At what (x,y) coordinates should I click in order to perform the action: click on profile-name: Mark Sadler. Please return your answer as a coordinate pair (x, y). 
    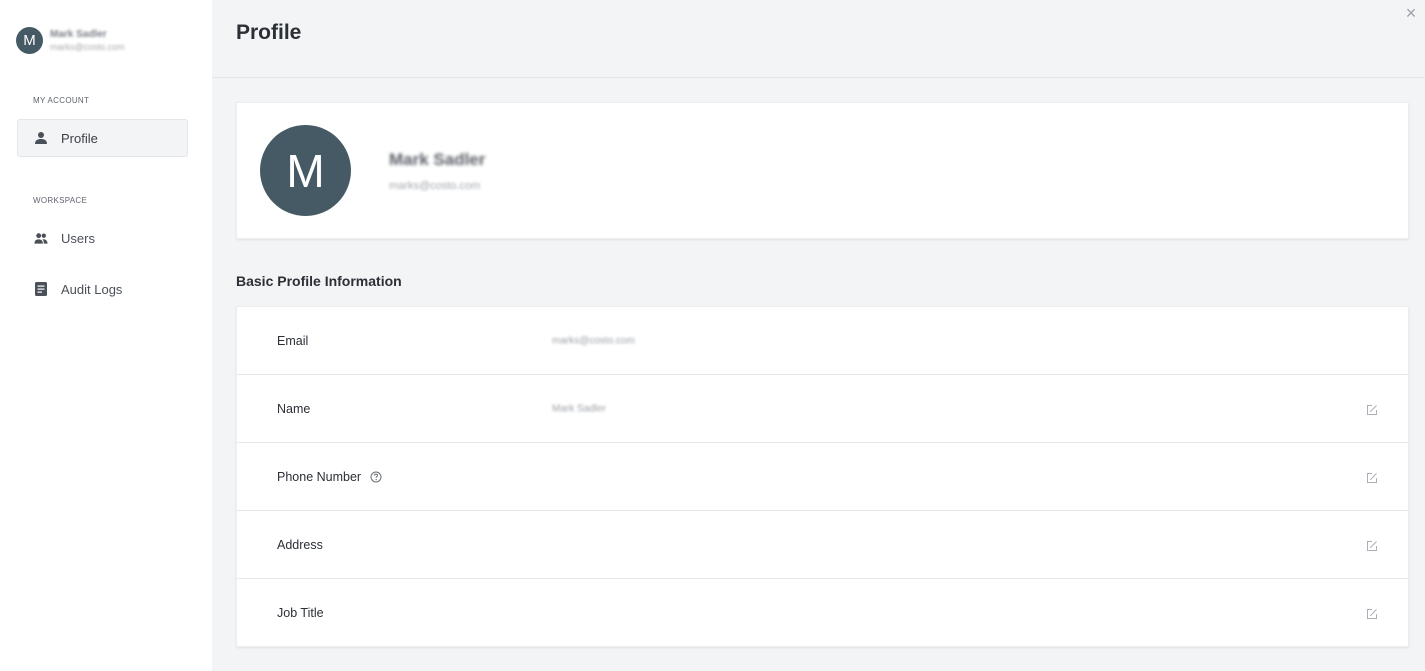
    Looking at the image, I should click on (437, 159).